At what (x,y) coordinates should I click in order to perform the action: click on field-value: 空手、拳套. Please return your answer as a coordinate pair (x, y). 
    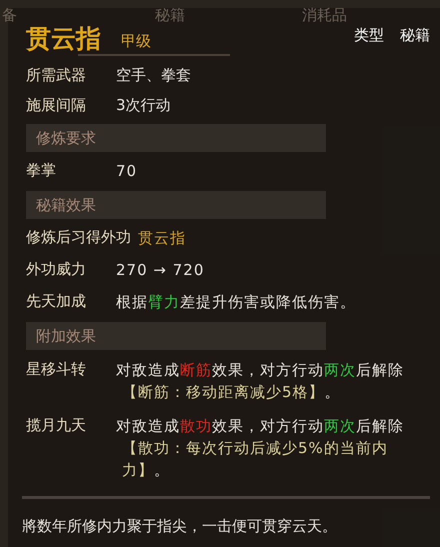
    Looking at the image, I should click on (153, 75).